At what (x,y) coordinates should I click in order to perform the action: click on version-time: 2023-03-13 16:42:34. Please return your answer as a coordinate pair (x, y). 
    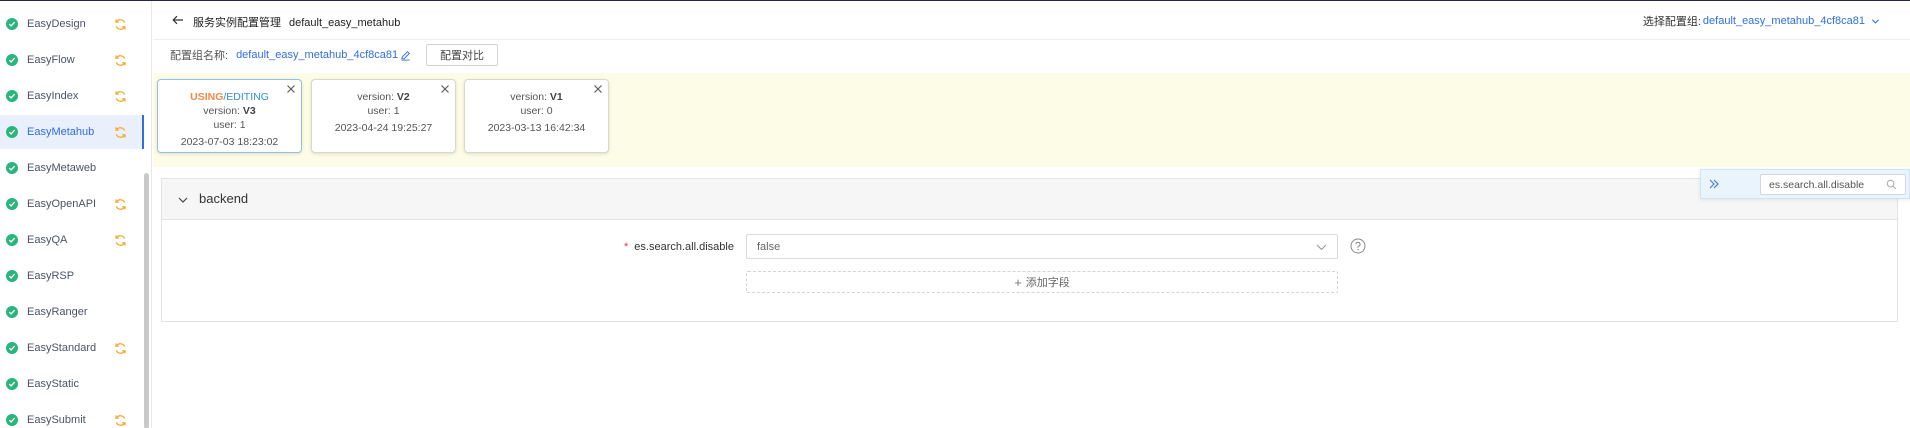
    Looking at the image, I should click on (536, 128).